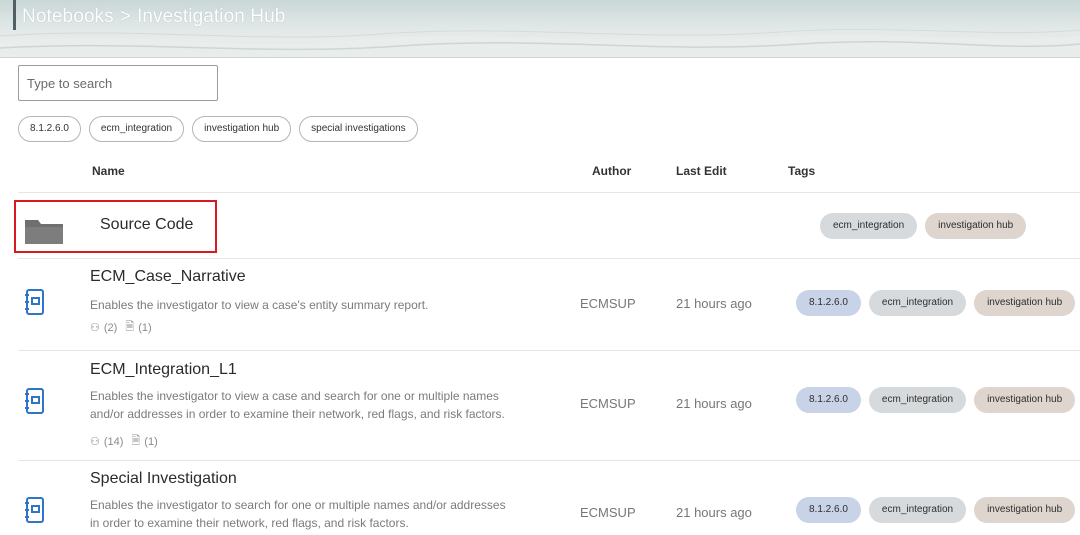  Describe the element at coordinates (110, 327) in the screenshot. I see `users-count: (2)` at that location.